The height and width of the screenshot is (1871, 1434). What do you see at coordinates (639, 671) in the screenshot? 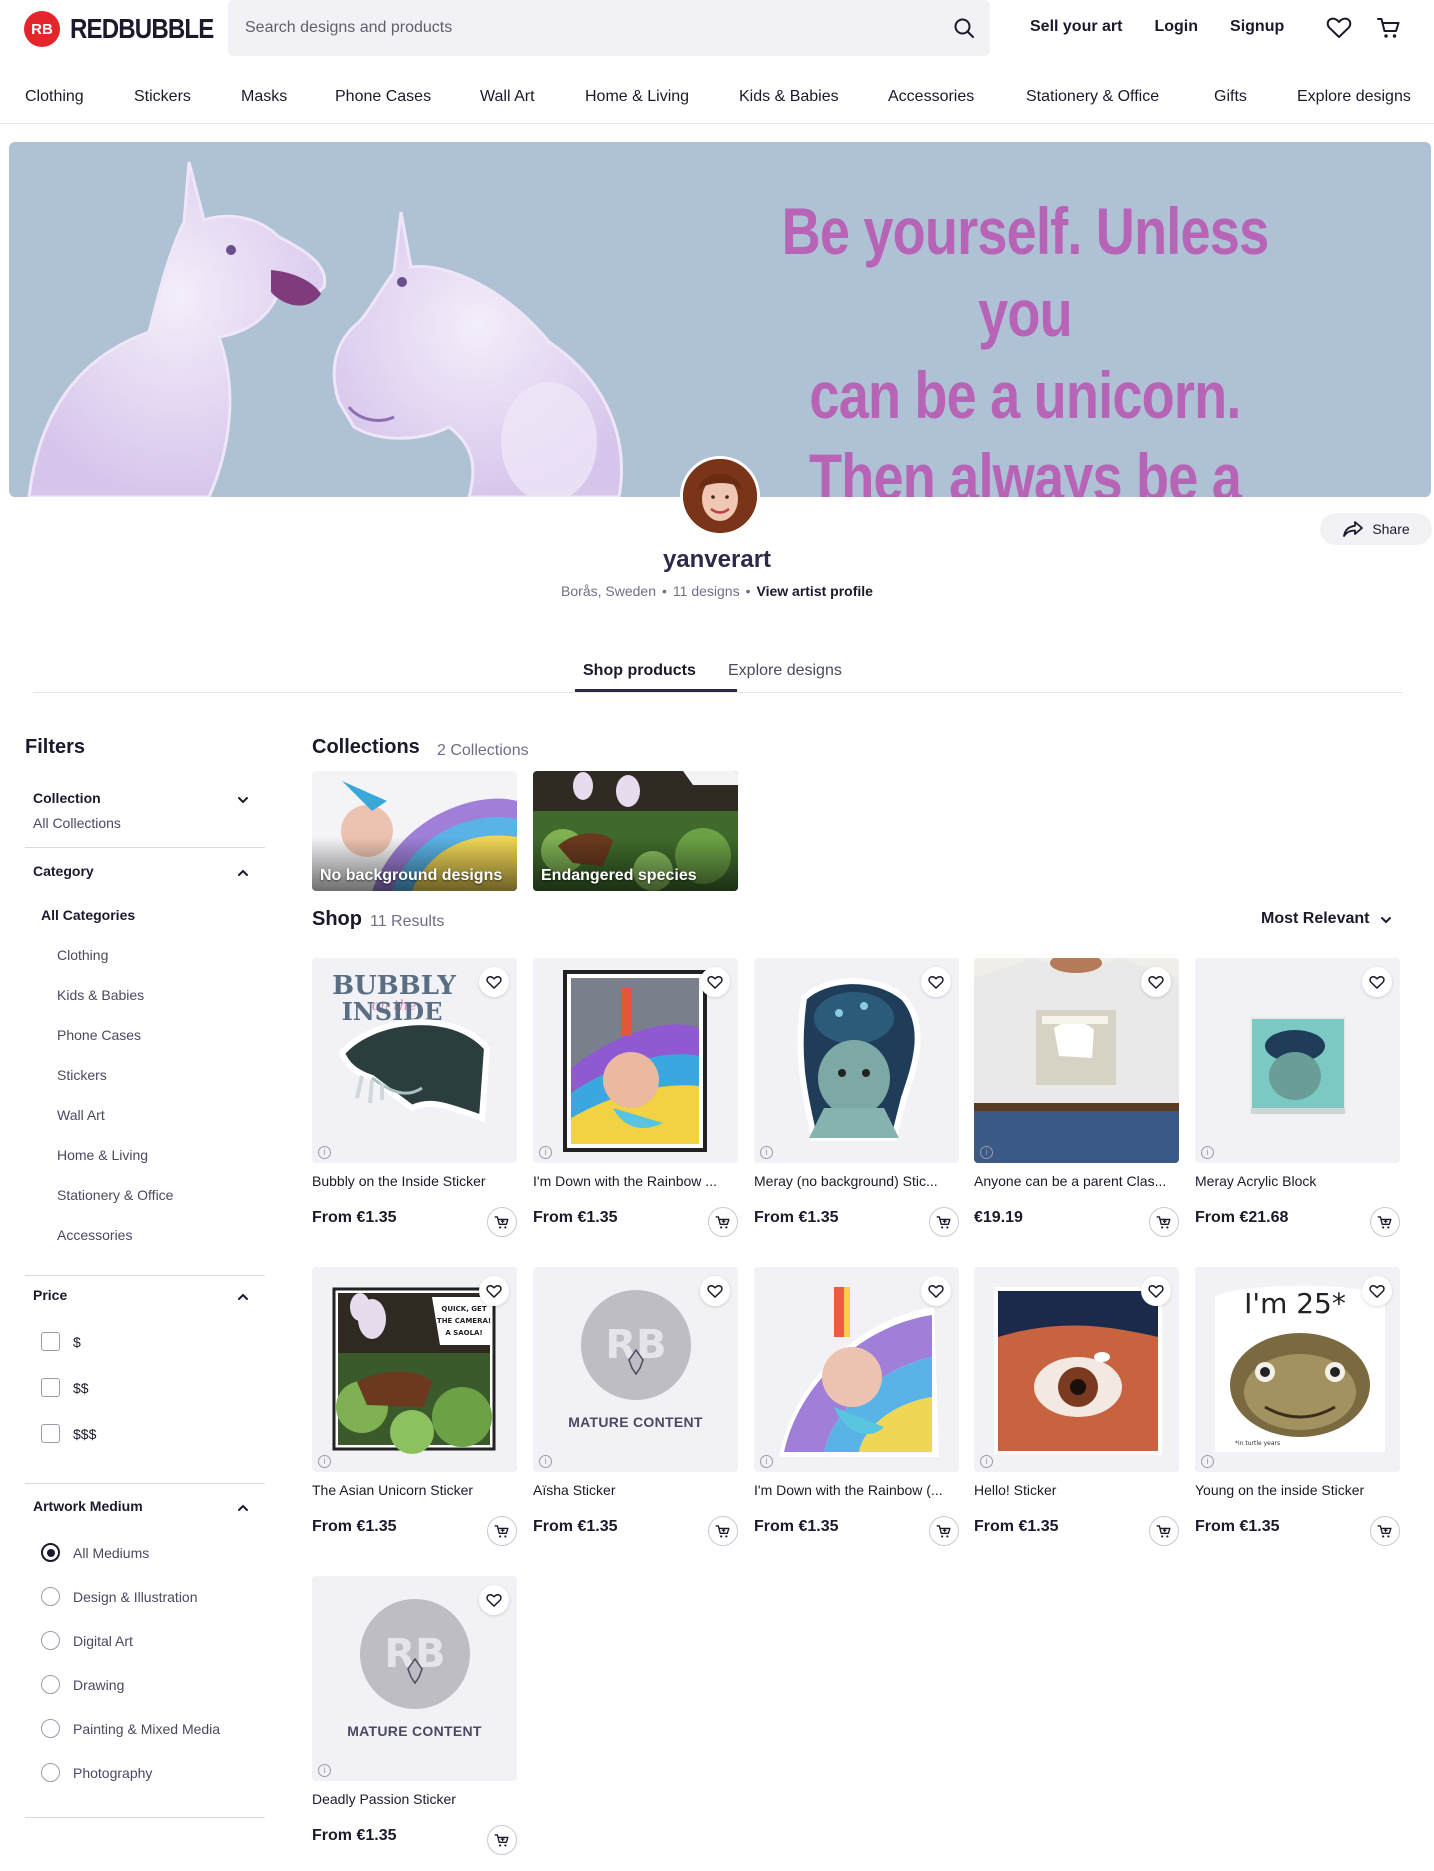
I see `tab-shop-products: Shop products` at bounding box center [639, 671].